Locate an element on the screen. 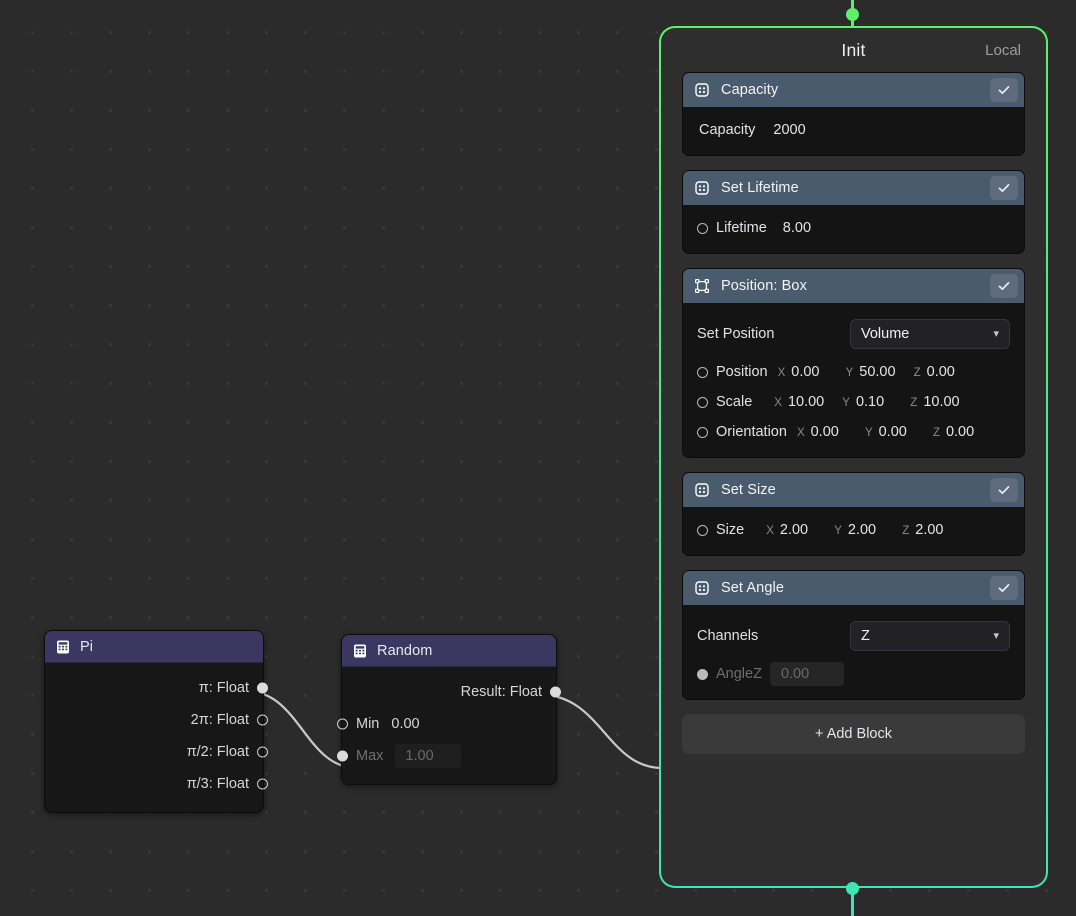 The height and width of the screenshot is (916, 1076). row-capacity-value: 2000 is located at coordinates (789, 130).